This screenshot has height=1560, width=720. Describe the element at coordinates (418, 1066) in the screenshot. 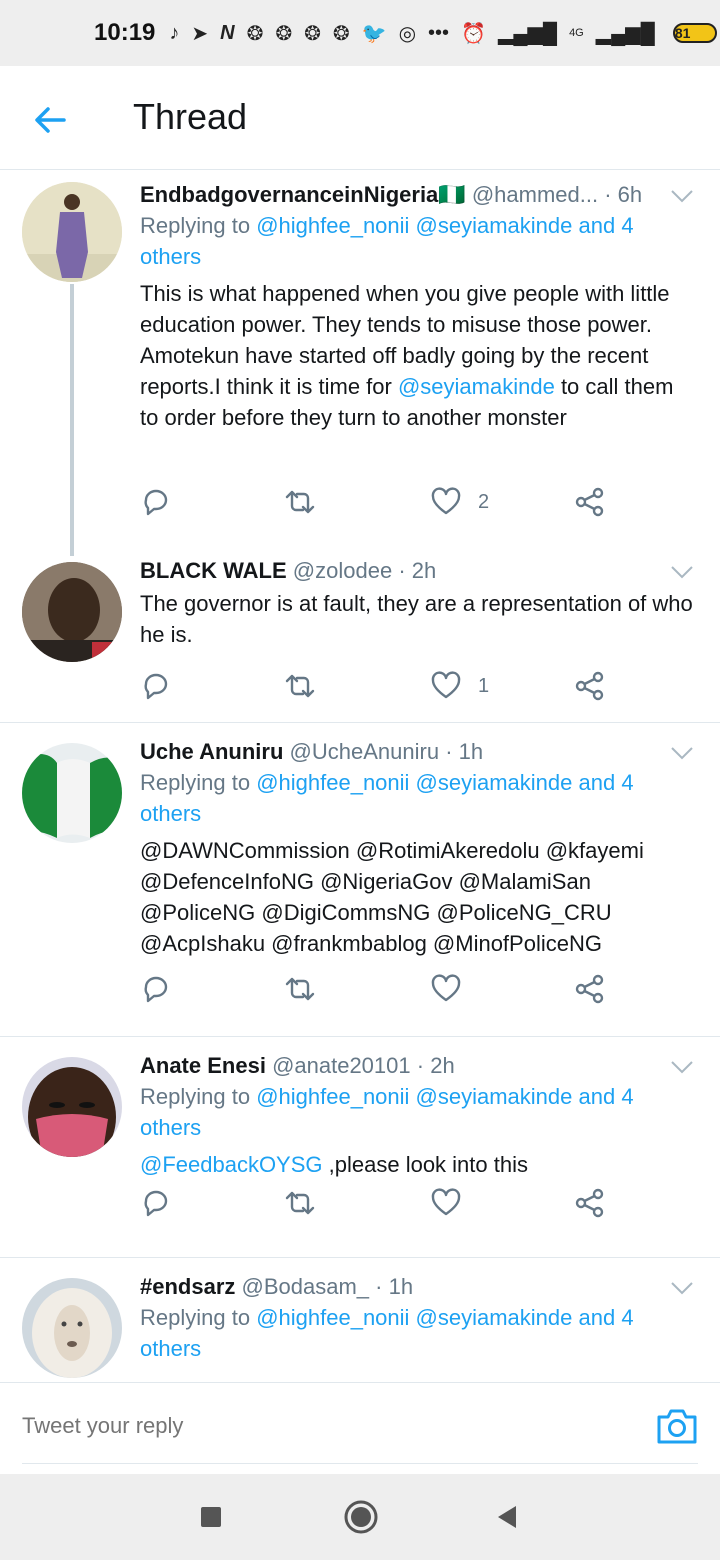

I see `tweet-header: Anate Enesi @anate20101 · 2h` at that location.